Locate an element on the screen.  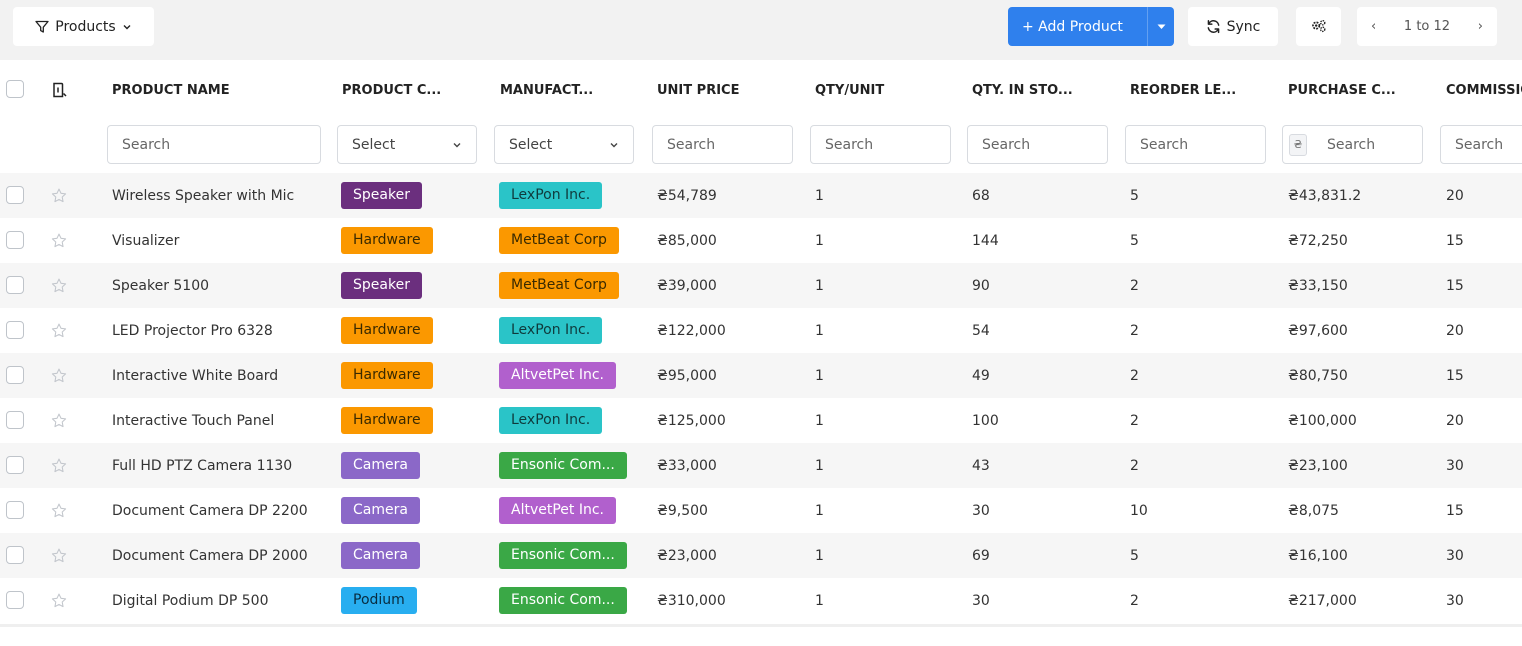
purchase-cost-search-input: ₴ Search is located at coordinates (1352, 144).